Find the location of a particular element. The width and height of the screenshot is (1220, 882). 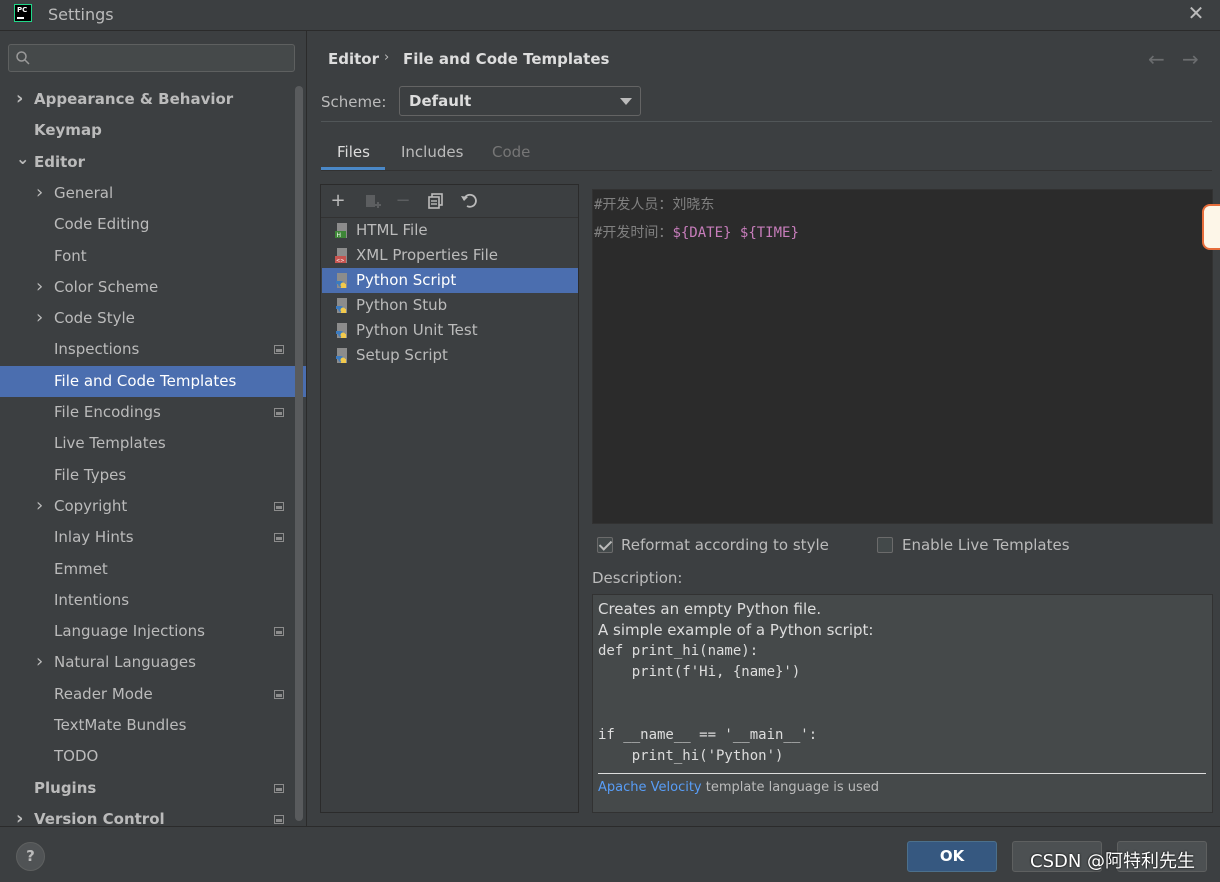

sidebar-item-label: Natural Languages is located at coordinates (125, 662).